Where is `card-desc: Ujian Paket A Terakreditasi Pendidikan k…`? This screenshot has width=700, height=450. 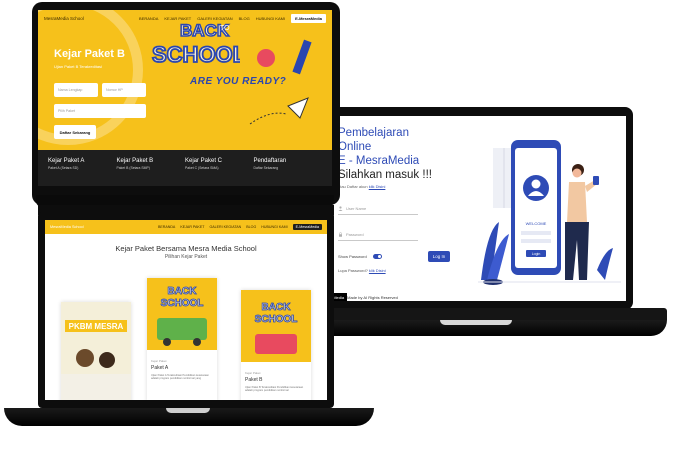
card-desc: Ujian Paket A Terakreditasi Pendidikan k… is located at coordinates (180, 377).